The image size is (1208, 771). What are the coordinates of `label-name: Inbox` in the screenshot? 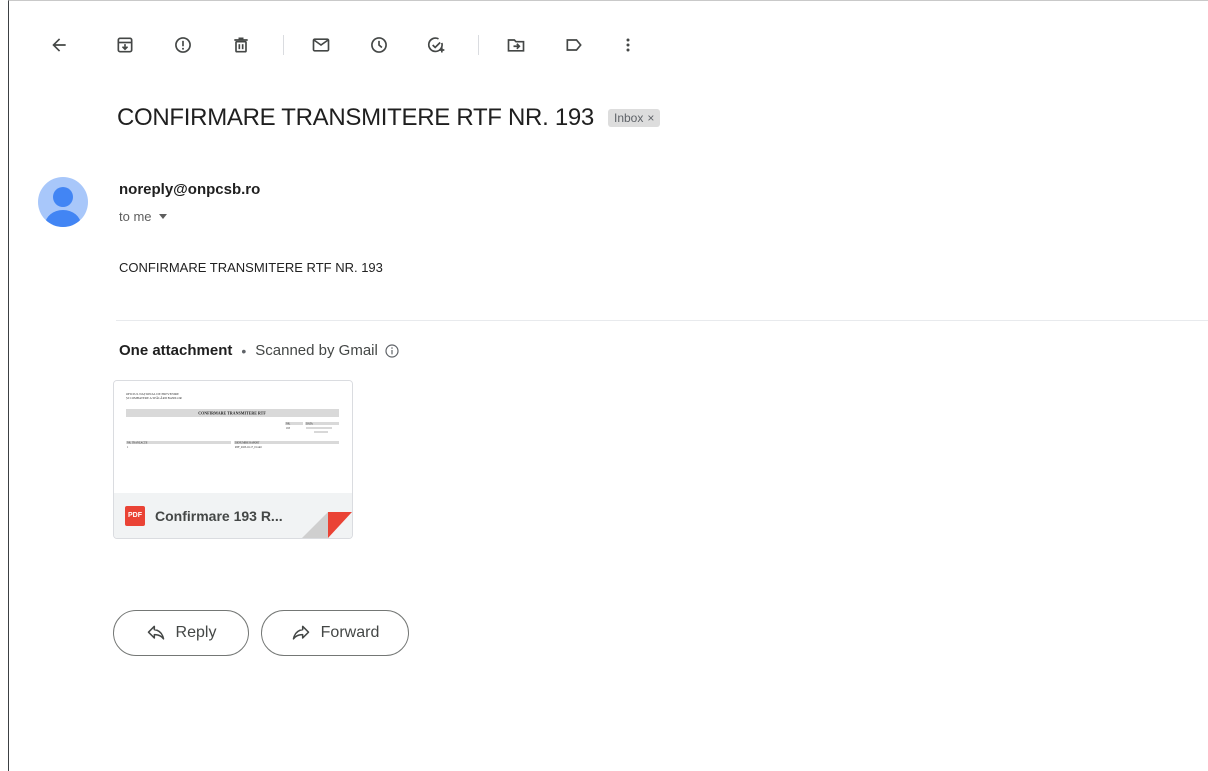 It's located at (628, 118).